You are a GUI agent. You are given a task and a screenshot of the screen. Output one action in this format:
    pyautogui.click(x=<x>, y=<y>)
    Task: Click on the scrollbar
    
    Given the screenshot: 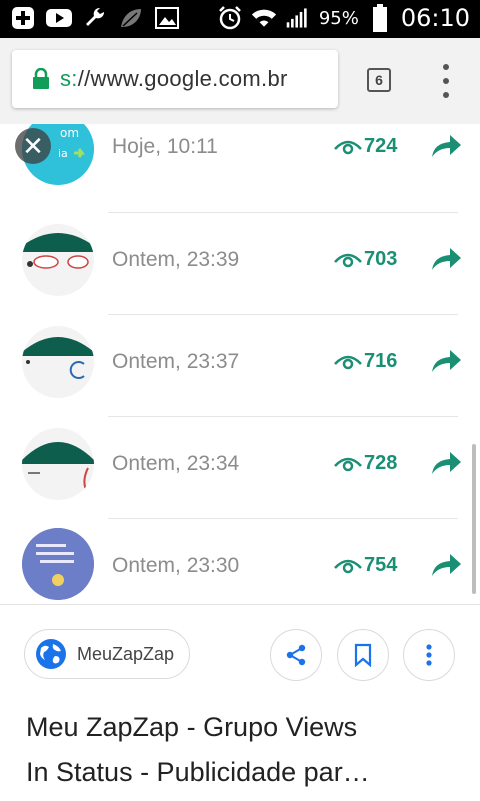 What is the action you would take?
    pyautogui.click(x=474, y=519)
    